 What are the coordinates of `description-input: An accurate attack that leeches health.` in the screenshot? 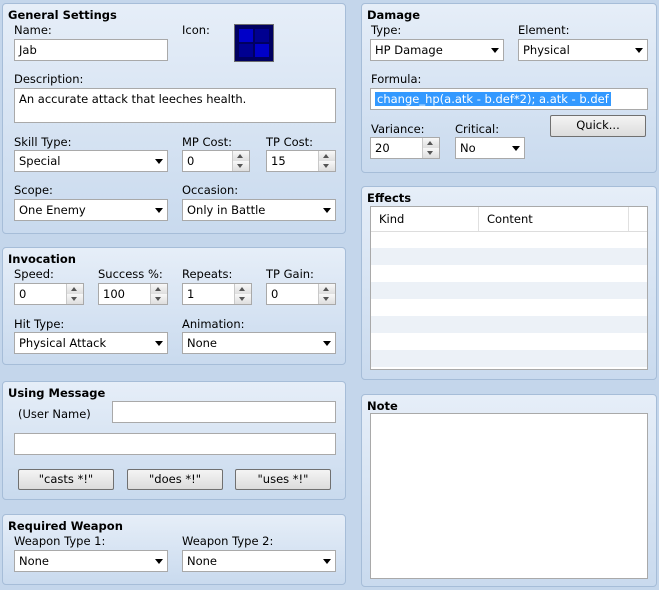 It's located at (175, 105).